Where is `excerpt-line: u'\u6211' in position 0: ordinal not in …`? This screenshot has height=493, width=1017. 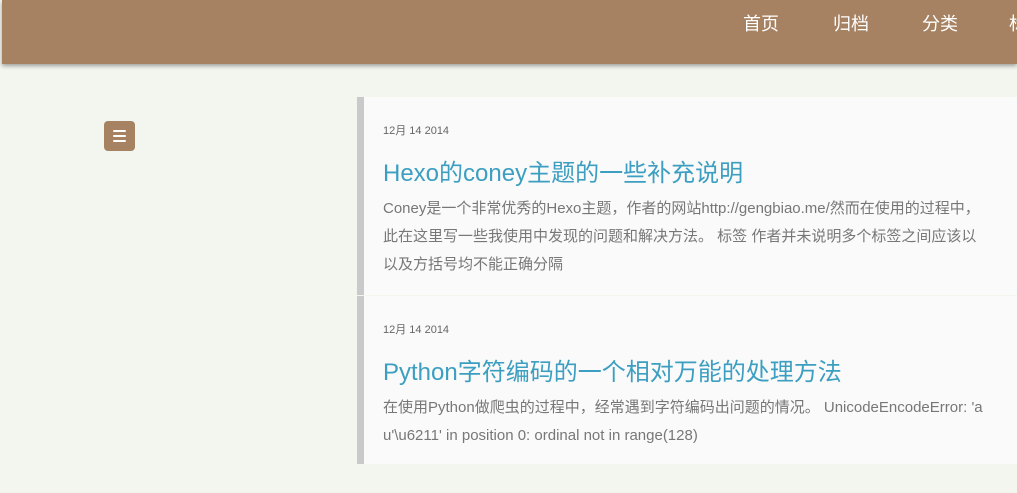
excerpt-line: u'\u6211' in position 0: ordinal not in … is located at coordinates (540, 435).